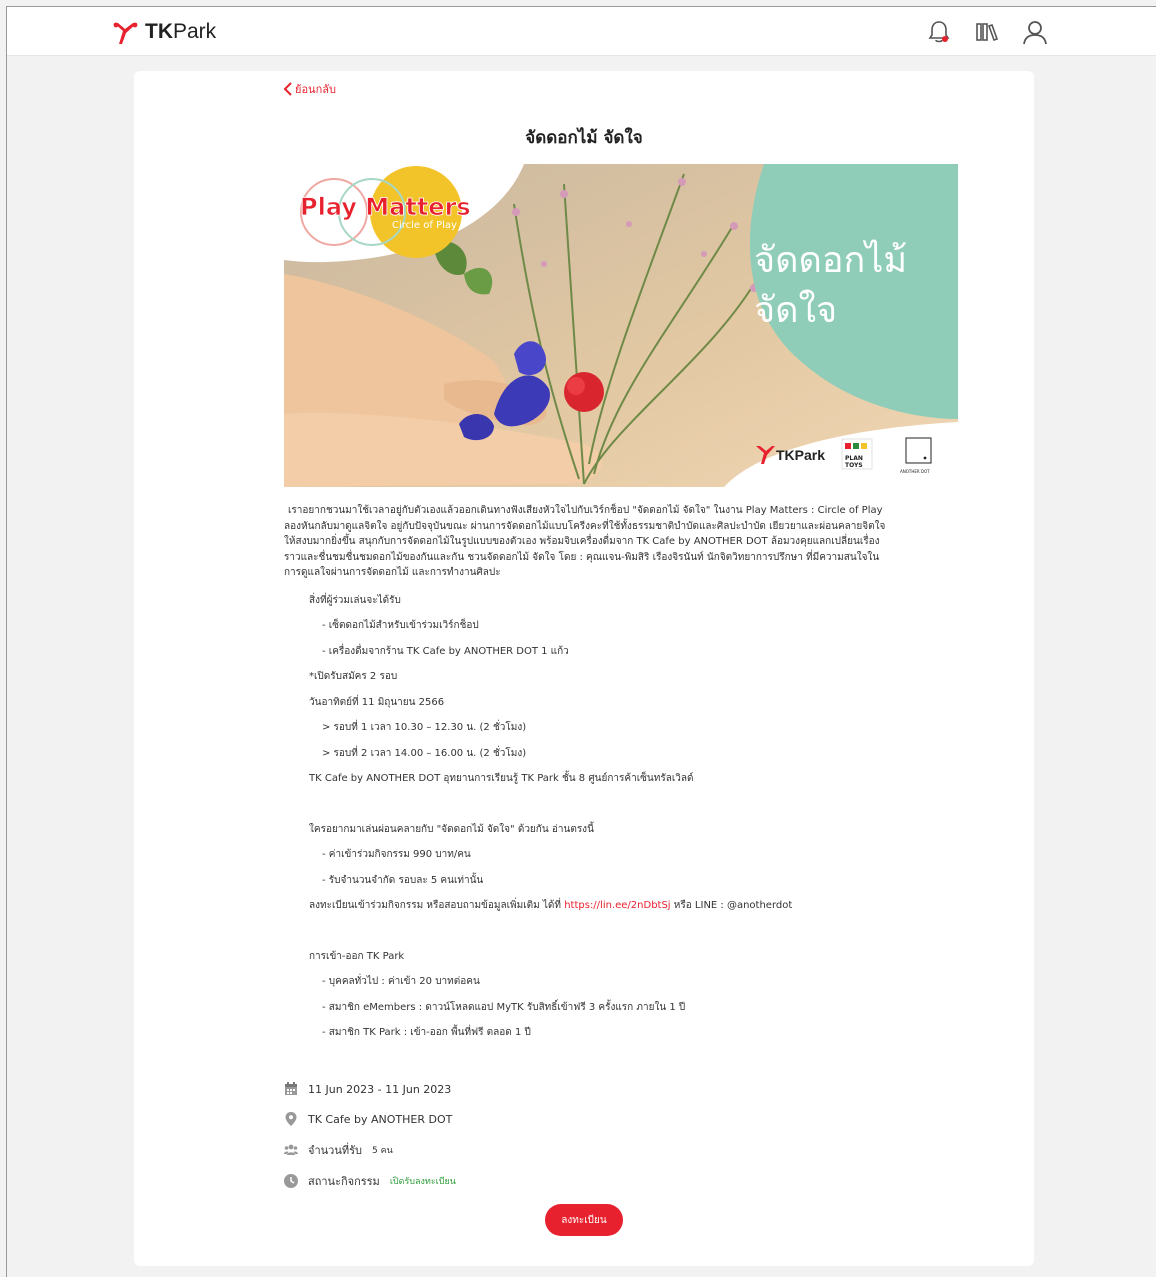  I want to click on banner-sponsor-anotherdot: ANOTHER DOT, so click(915, 471).